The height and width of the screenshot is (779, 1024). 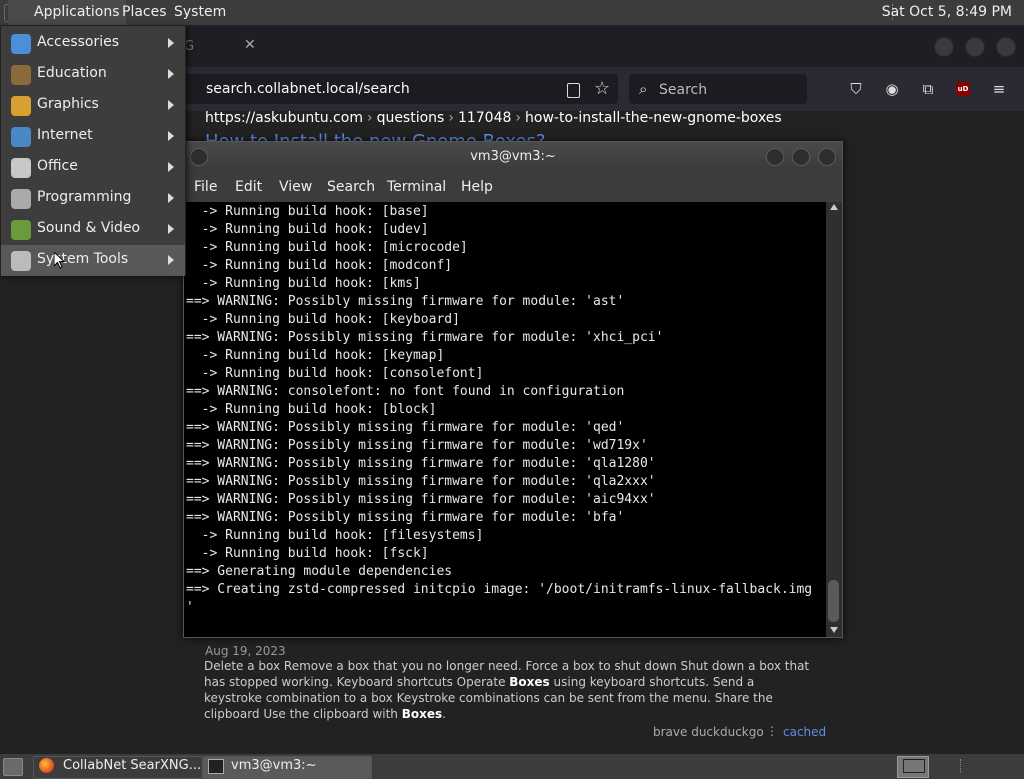 I want to click on terminal-menu-view: View, so click(x=295, y=187).